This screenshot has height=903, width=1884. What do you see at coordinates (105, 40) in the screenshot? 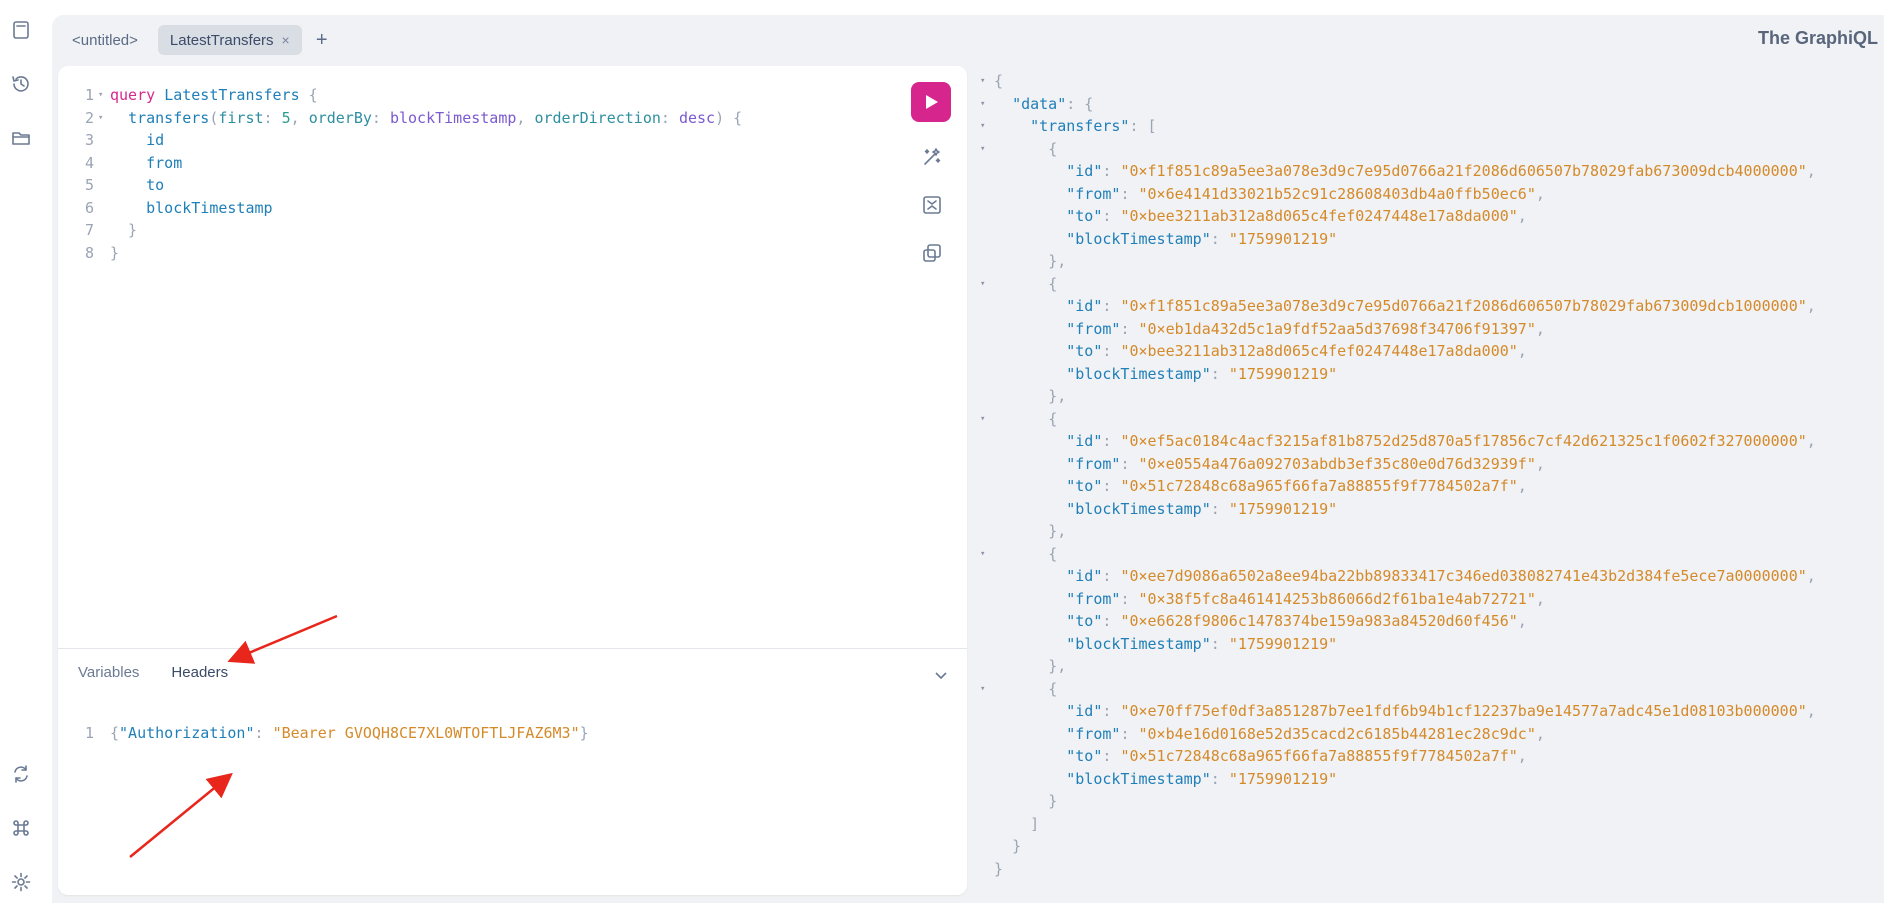
I see `tab-untitled: <untitled>` at bounding box center [105, 40].